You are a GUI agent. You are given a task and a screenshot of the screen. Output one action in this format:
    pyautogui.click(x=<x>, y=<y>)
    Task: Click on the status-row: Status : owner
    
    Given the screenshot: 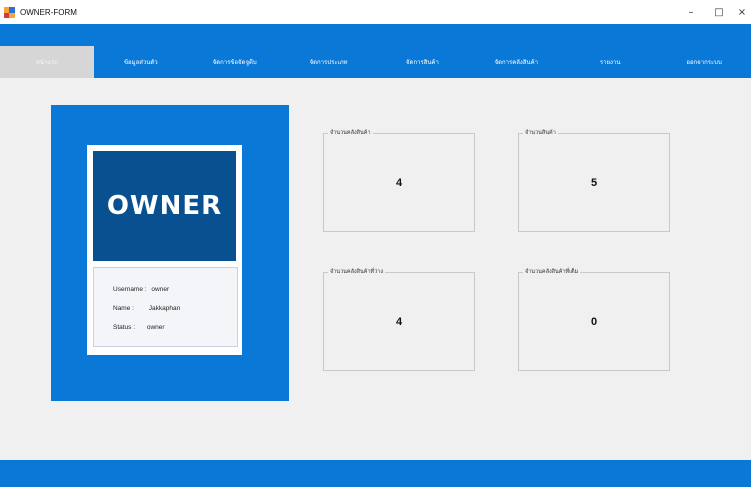 What is the action you would take?
    pyautogui.click(x=139, y=327)
    